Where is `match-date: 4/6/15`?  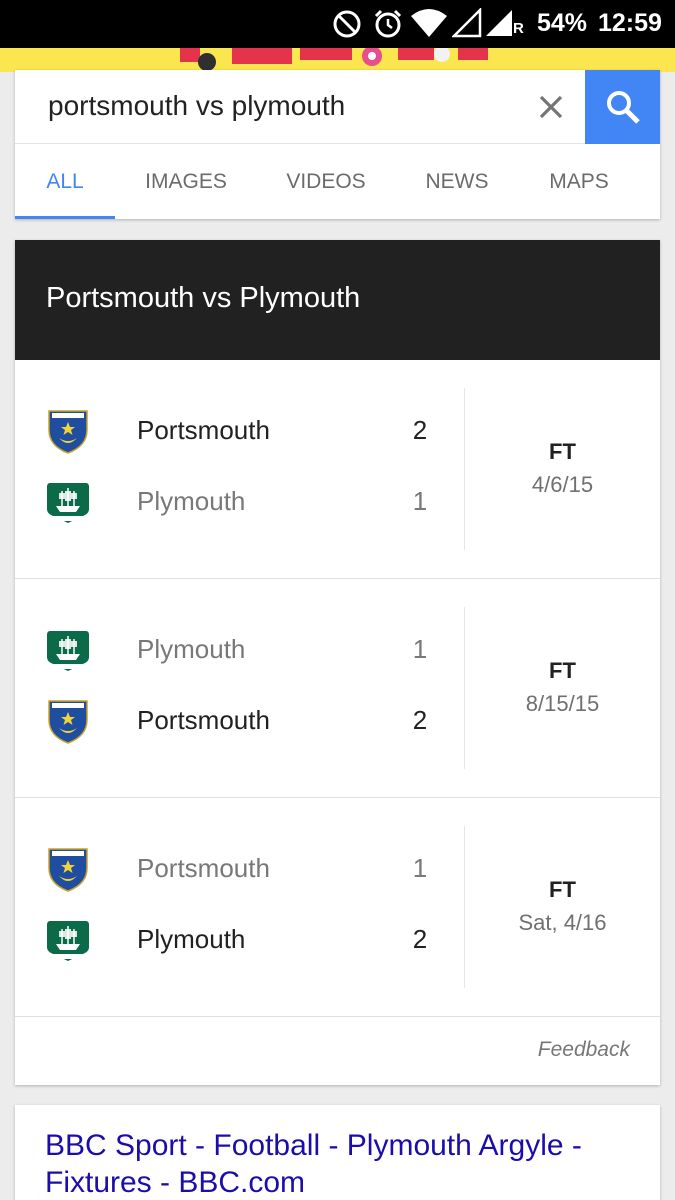 match-date: 4/6/15 is located at coordinates (562, 484).